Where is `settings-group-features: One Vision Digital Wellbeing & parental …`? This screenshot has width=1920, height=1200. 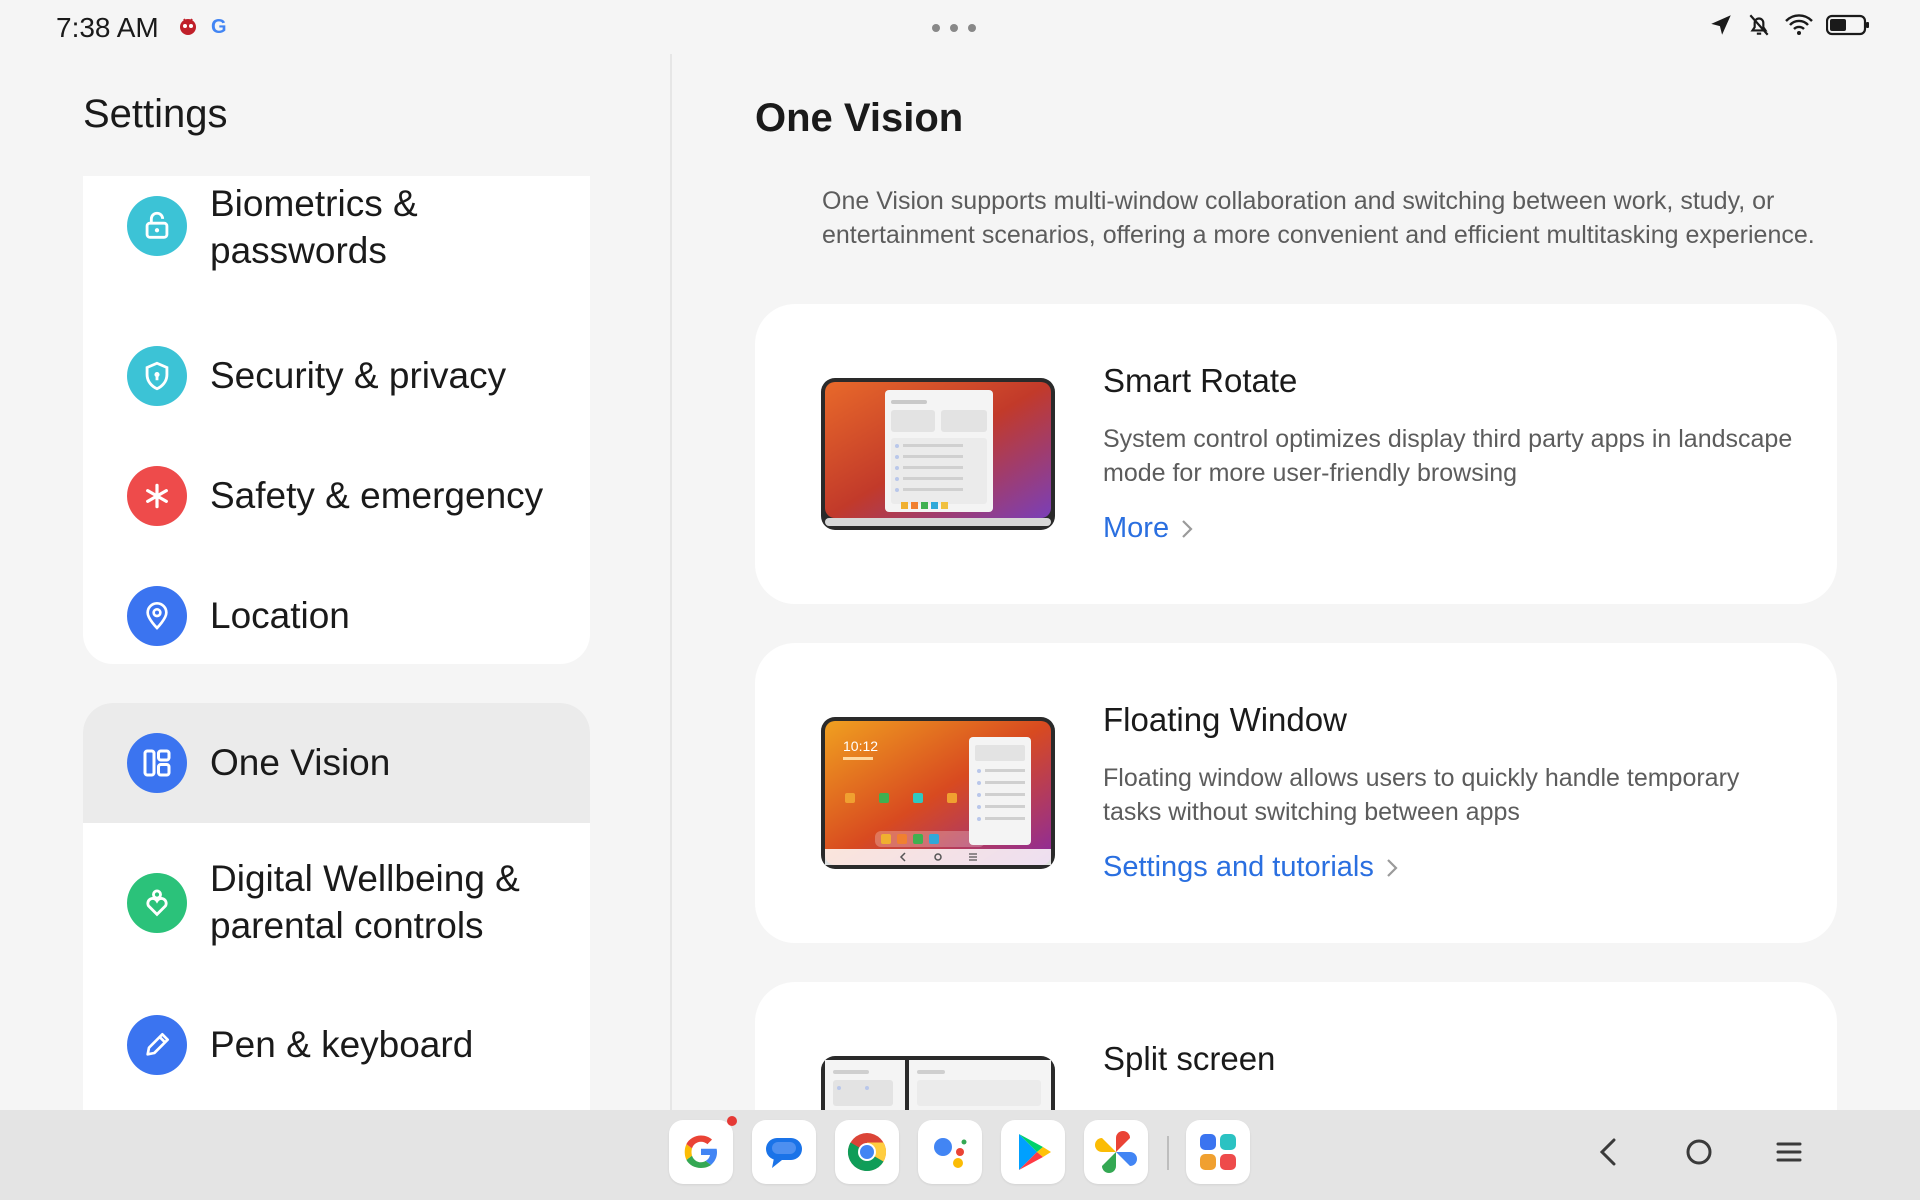
settings-group-features: One Vision Digital Wellbeing & parental … is located at coordinates (336, 913).